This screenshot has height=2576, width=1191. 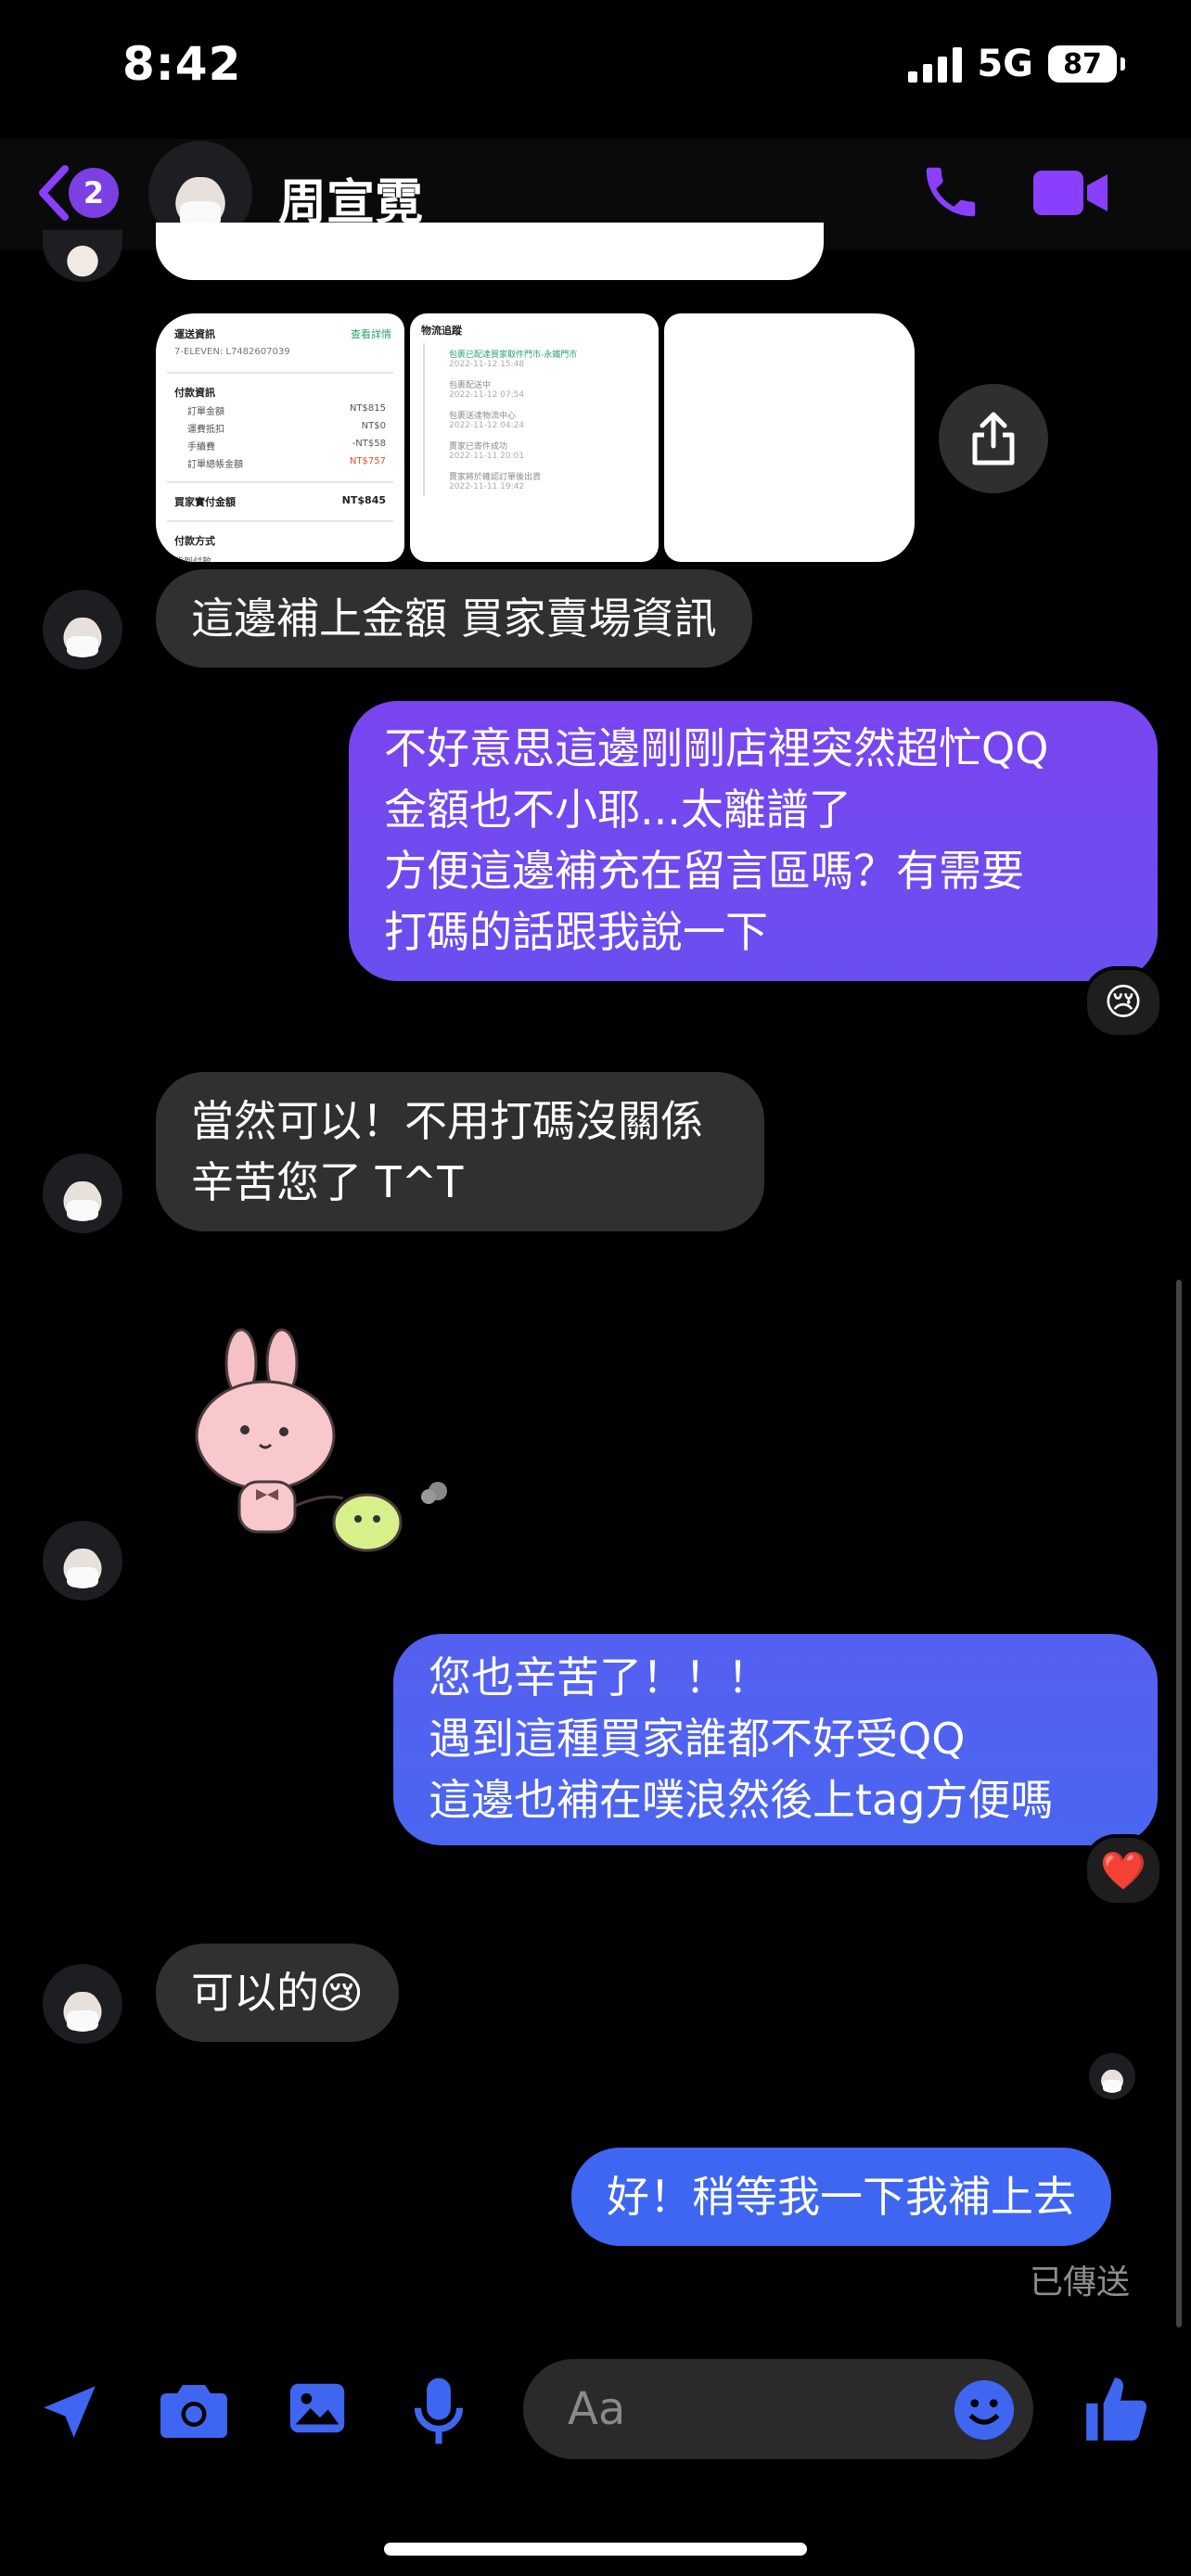 I want to click on img1-row-value: NT$815, so click(x=367, y=408).